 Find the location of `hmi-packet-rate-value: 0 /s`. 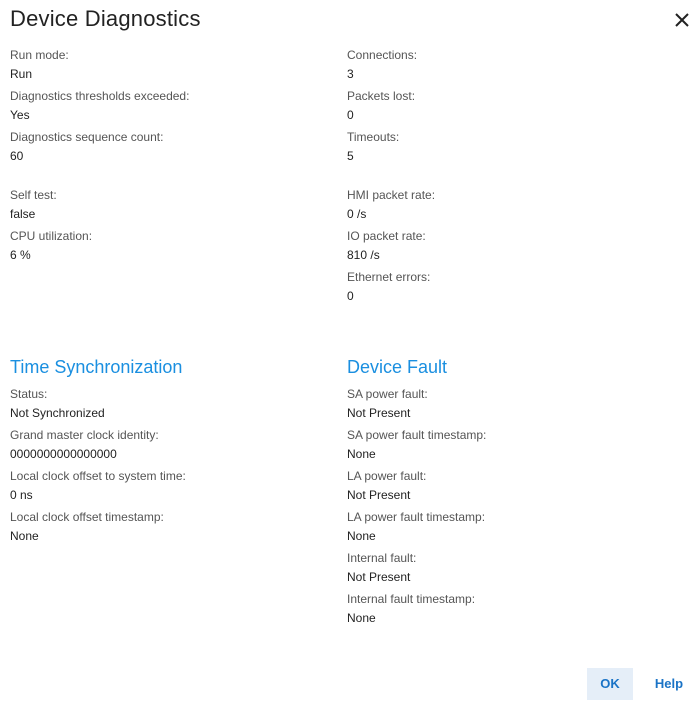

hmi-packet-rate-value: 0 /s is located at coordinates (357, 214).